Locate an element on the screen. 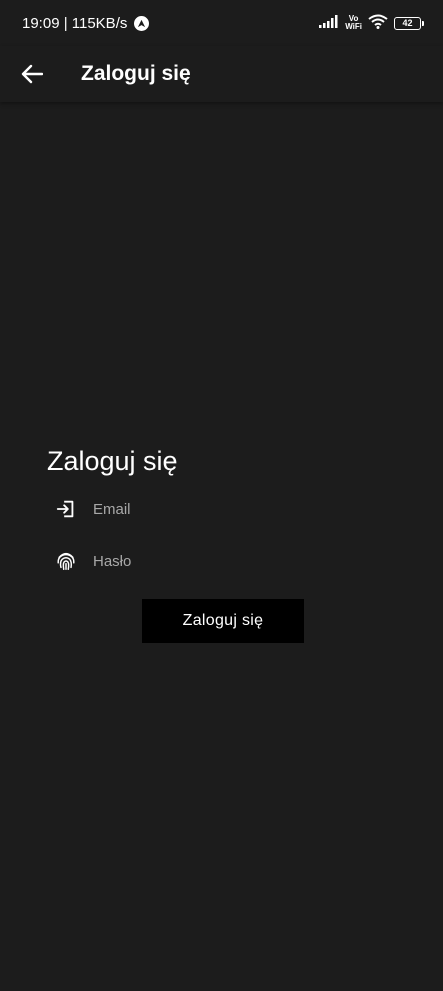 The height and width of the screenshot is (991, 443). battery-icon: 42 is located at coordinates (409, 23).